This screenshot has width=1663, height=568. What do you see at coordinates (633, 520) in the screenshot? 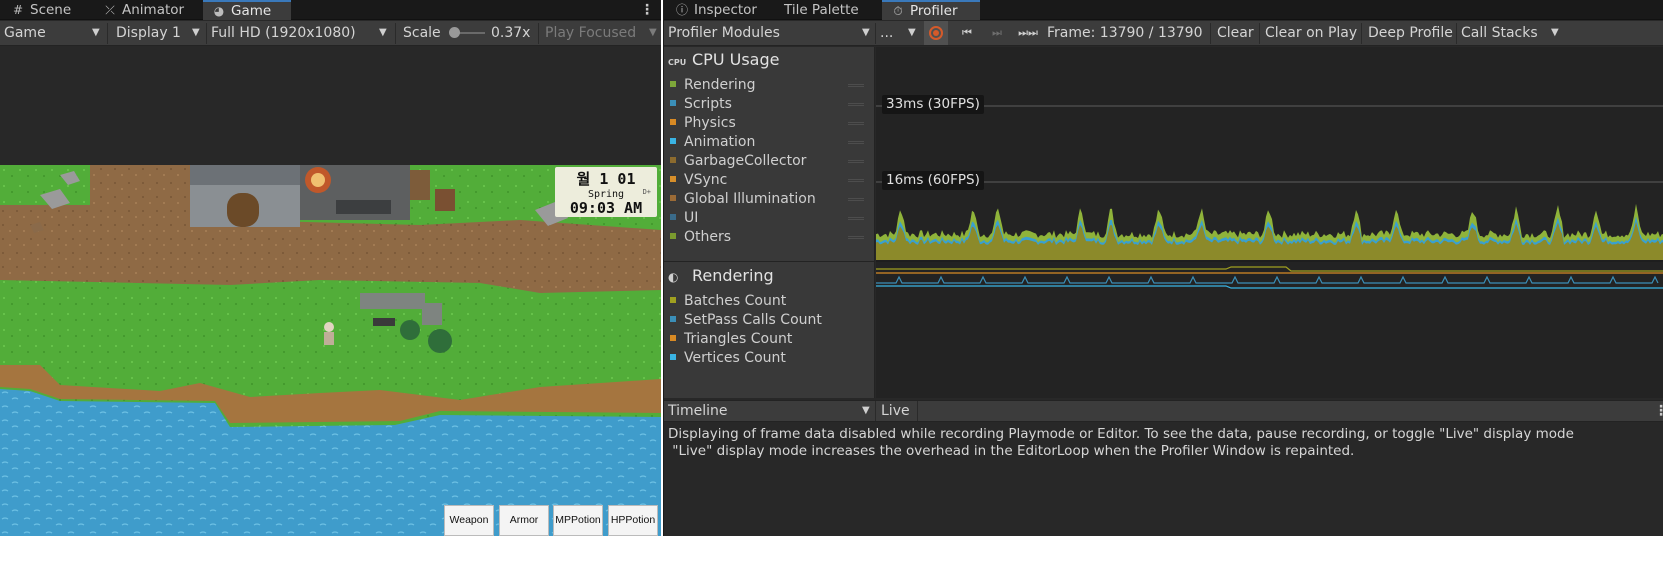
I see `hppotion-button: HPPotion` at bounding box center [633, 520].